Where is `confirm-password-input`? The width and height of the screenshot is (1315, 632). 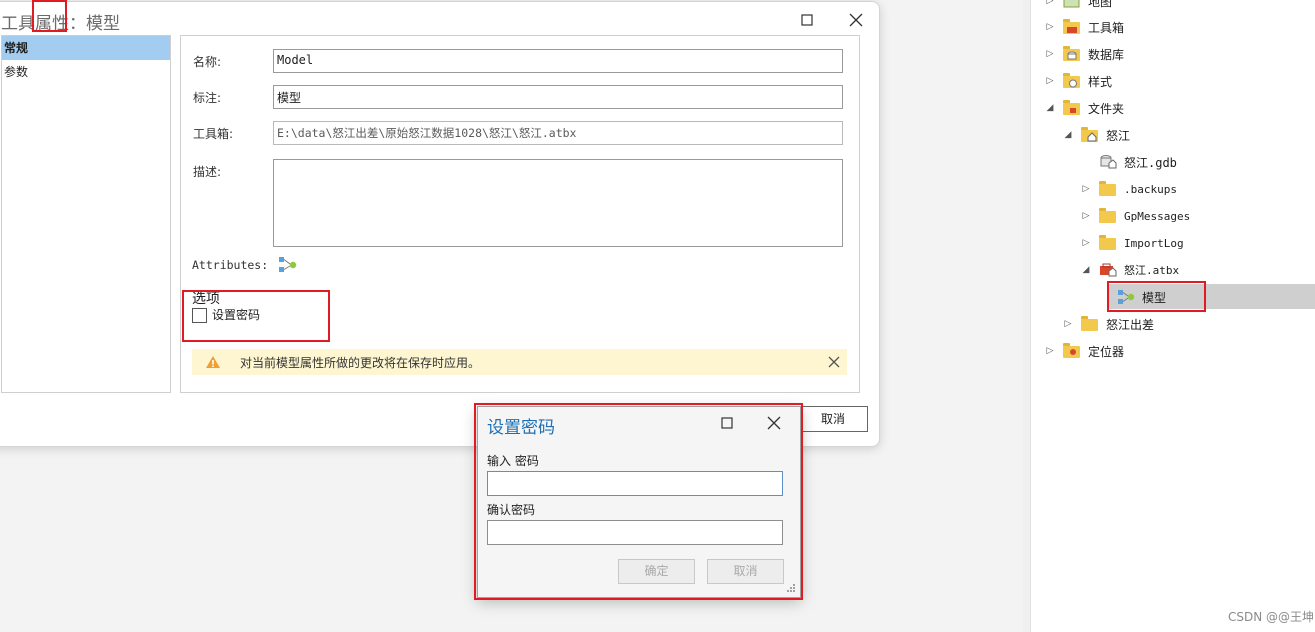 confirm-password-input is located at coordinates (635, 532).